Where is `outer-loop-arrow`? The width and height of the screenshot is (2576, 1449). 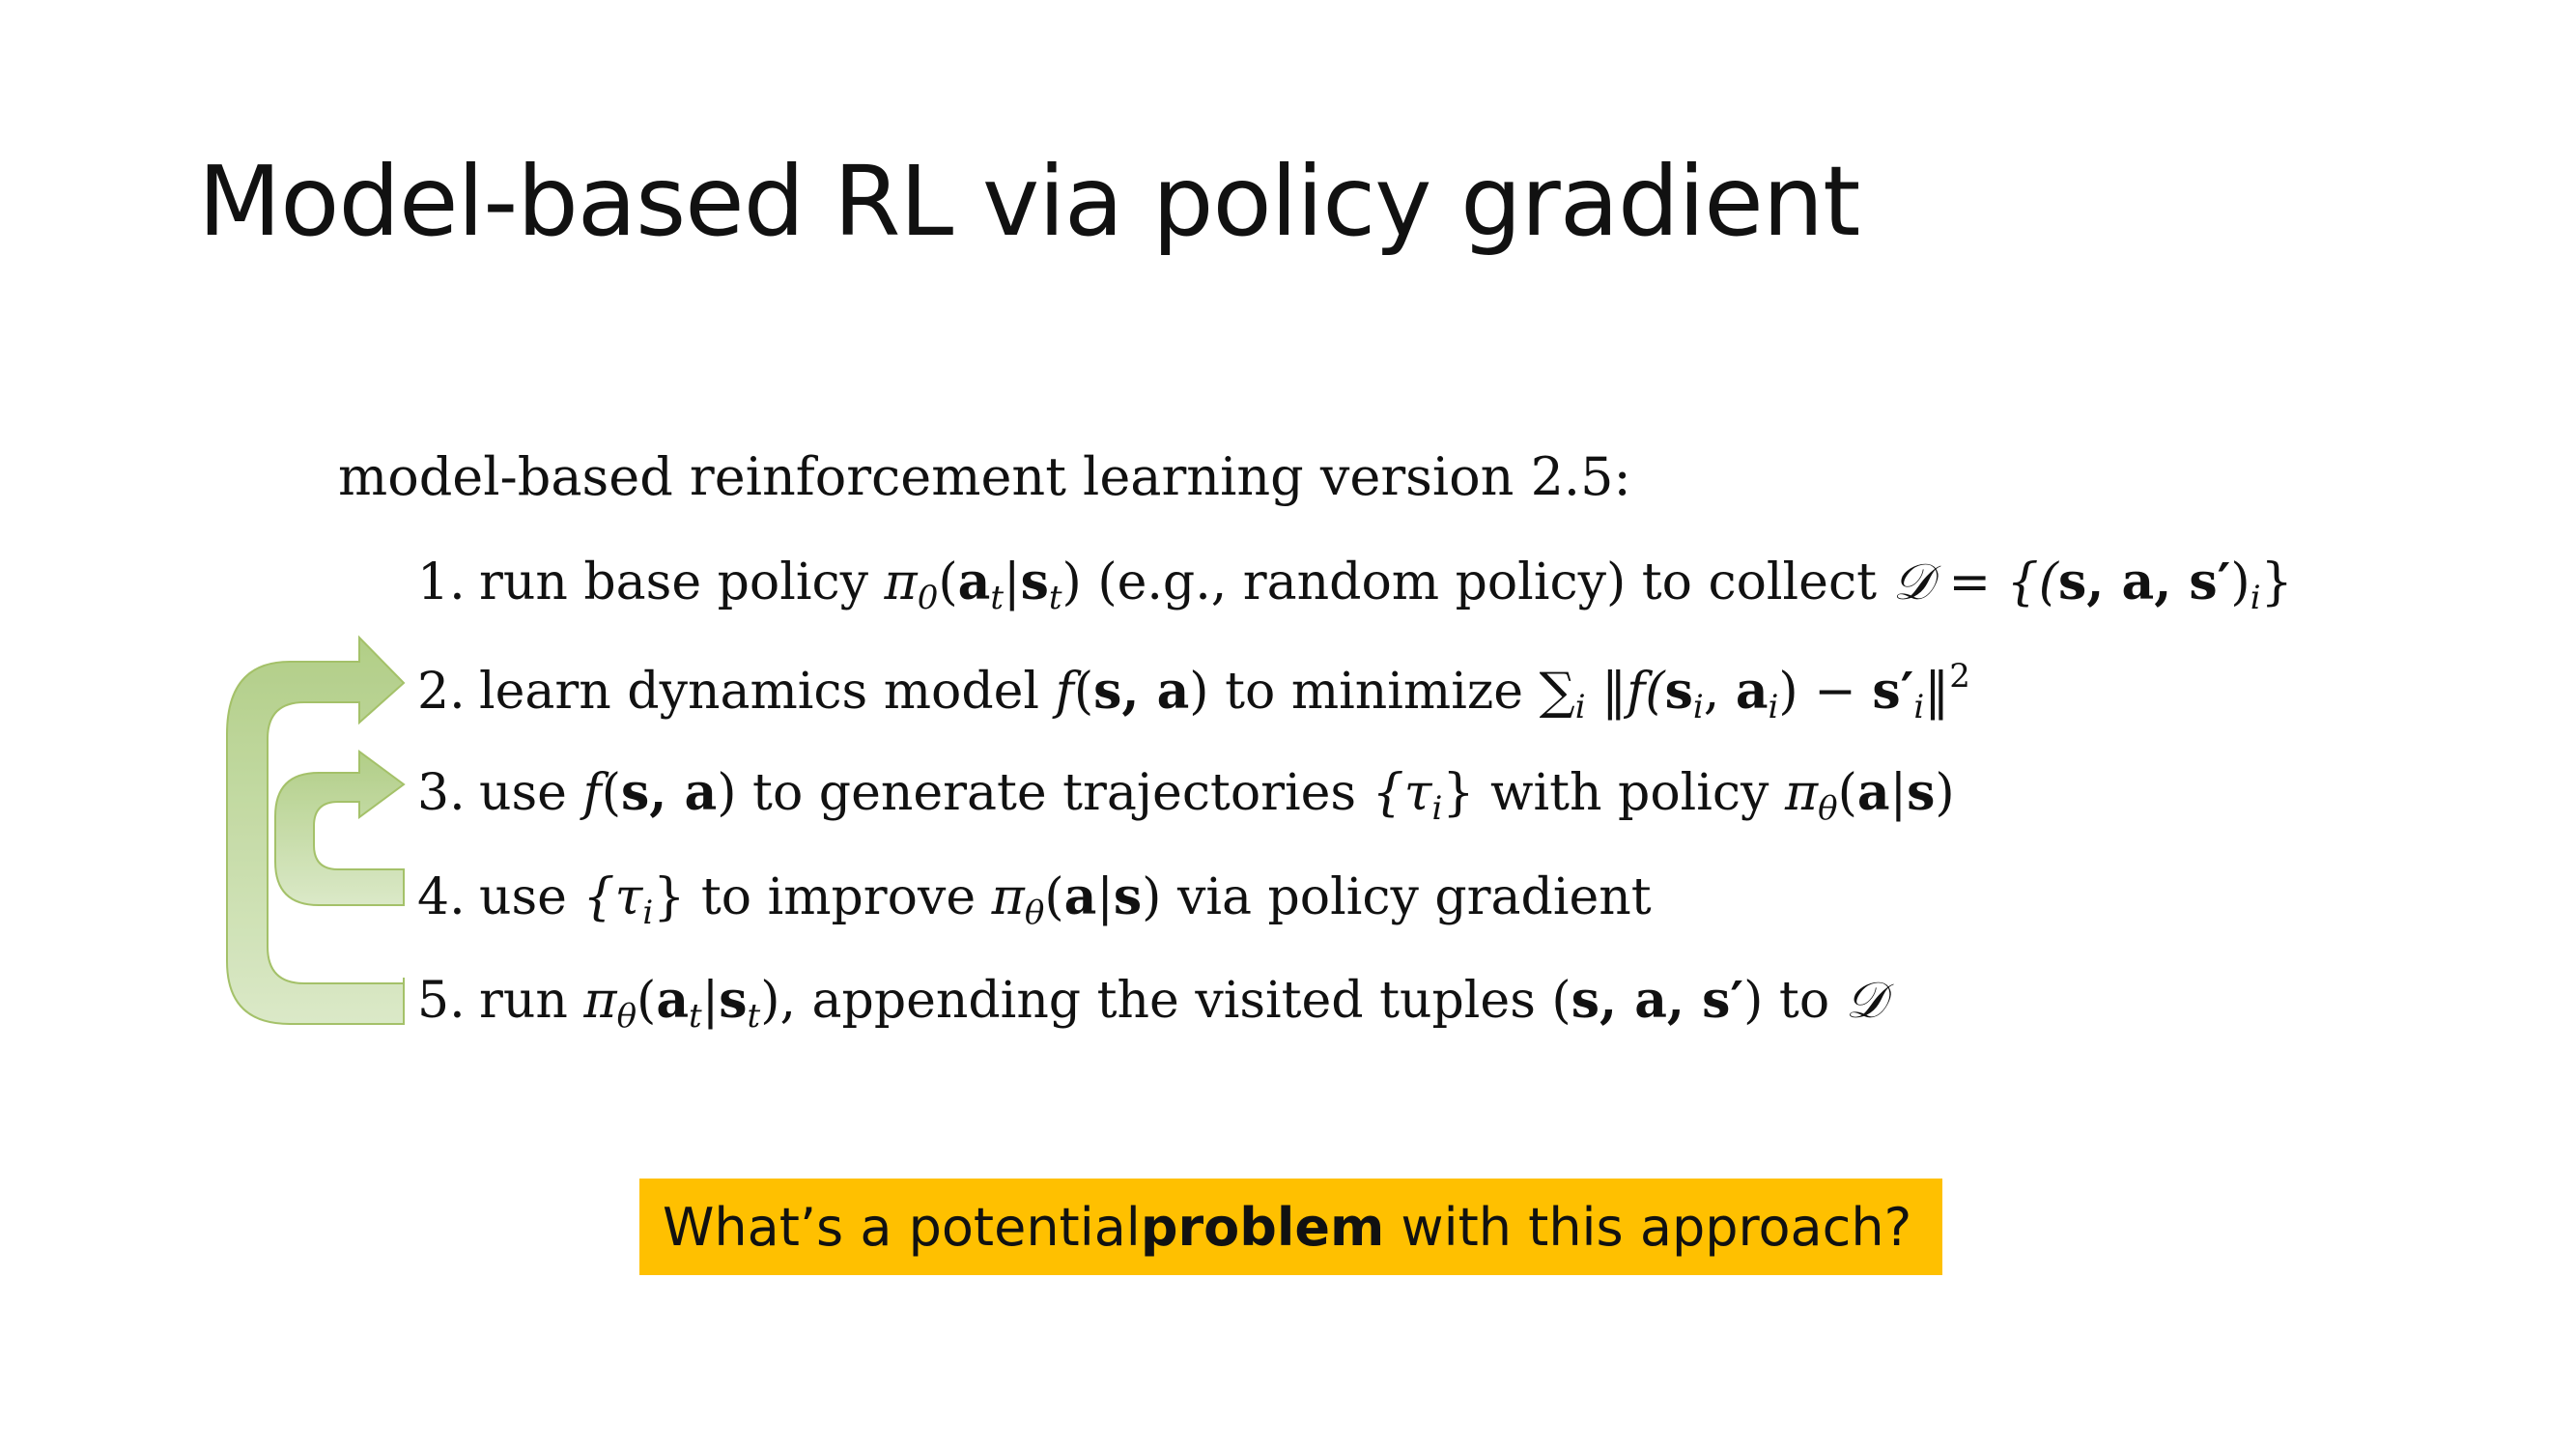 outer-loop-arrow is located at coordinates (316, 830).